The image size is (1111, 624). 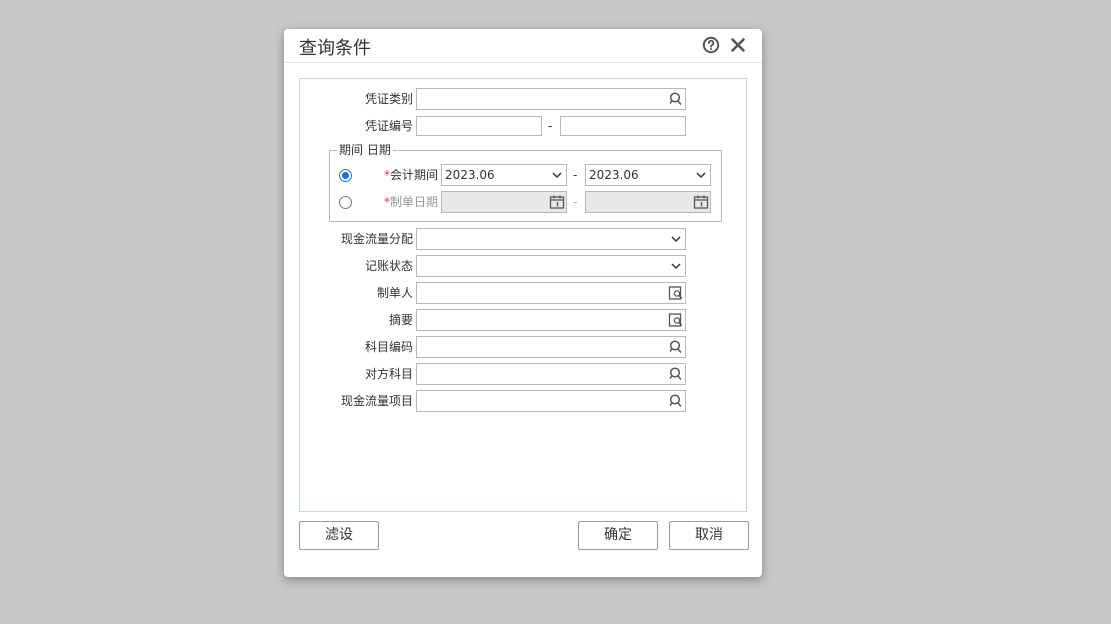 What do you see at coordinates (551, 320) in the screenshot?
I see `summary-input` at bounding box center [551, 320].